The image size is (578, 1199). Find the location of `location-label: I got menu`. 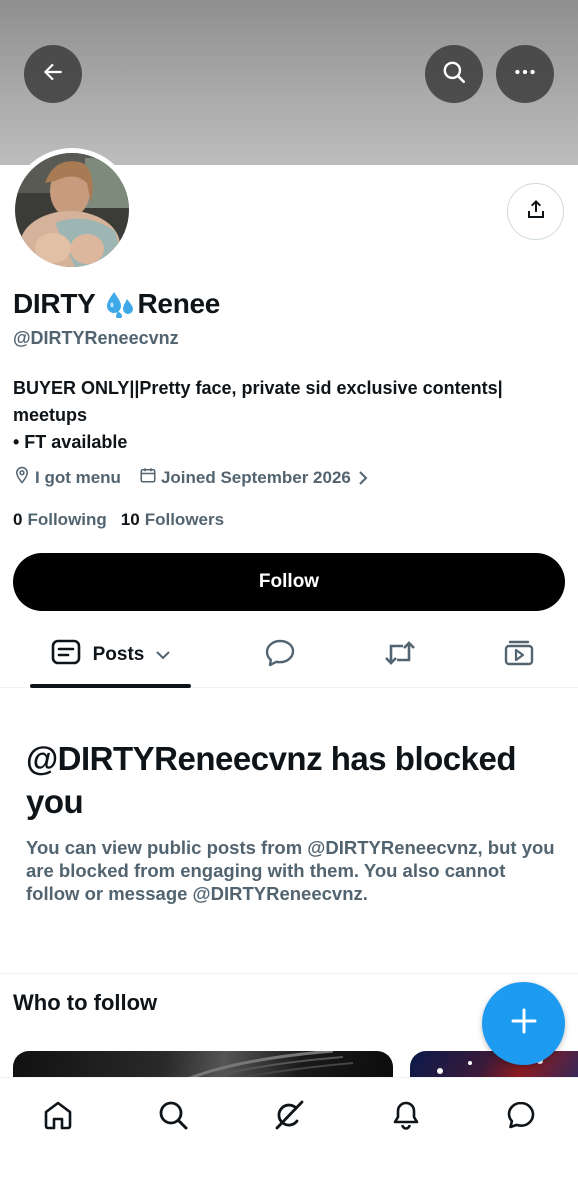

location-label: I got menu is located at coordinates (78, 477).